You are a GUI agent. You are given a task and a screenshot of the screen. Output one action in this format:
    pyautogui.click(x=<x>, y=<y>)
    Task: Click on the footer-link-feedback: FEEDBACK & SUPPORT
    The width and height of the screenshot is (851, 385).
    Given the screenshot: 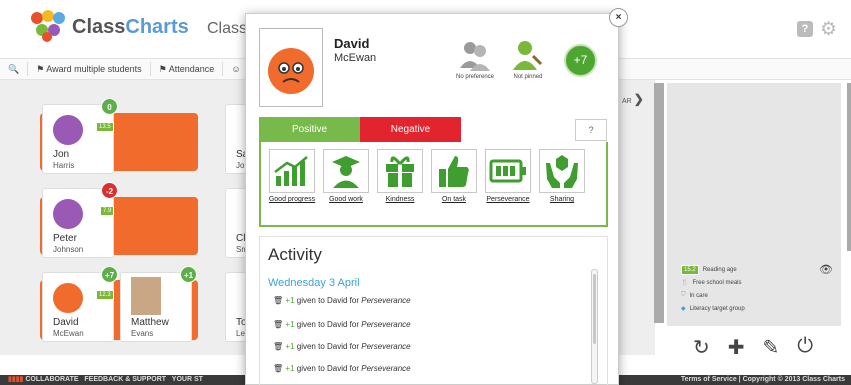 What is the action you would take?
    pyautogui.click(x=125, y=379)
    